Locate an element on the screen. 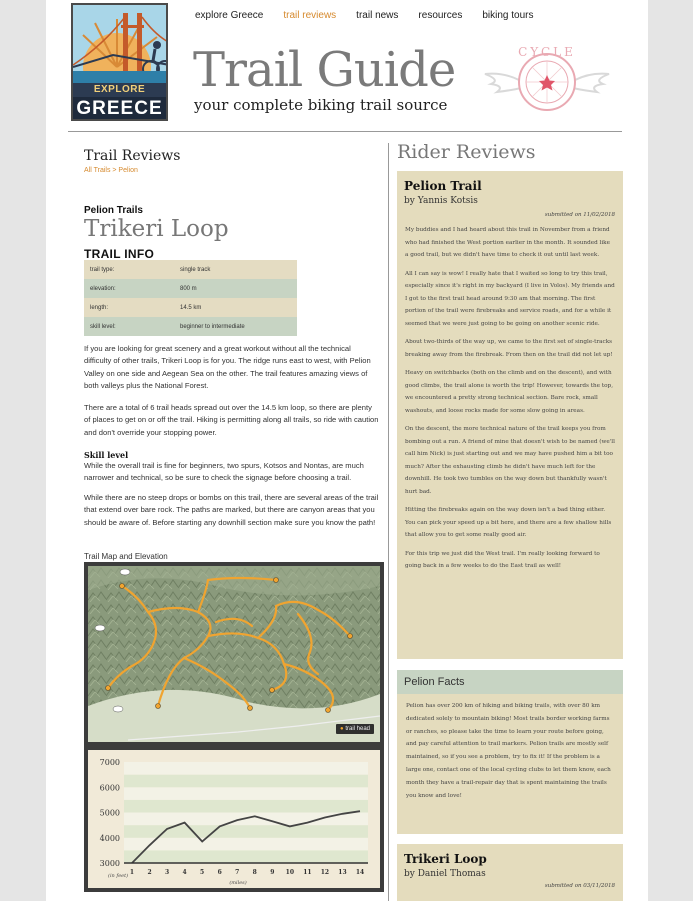 Image resolution: width=693 pixels, height=901 pixels. nav-trail-reviews: trail reviews is located at coordinates (309, 15).